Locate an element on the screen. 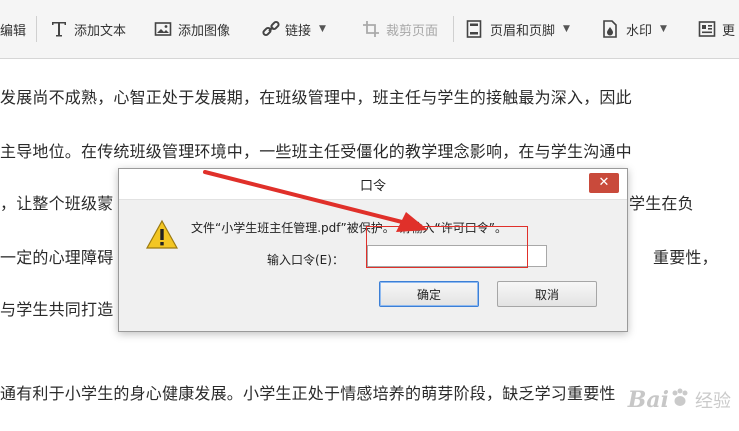  toolbar-add-text-button: 添加文本 is located at coordinates (88, 29).